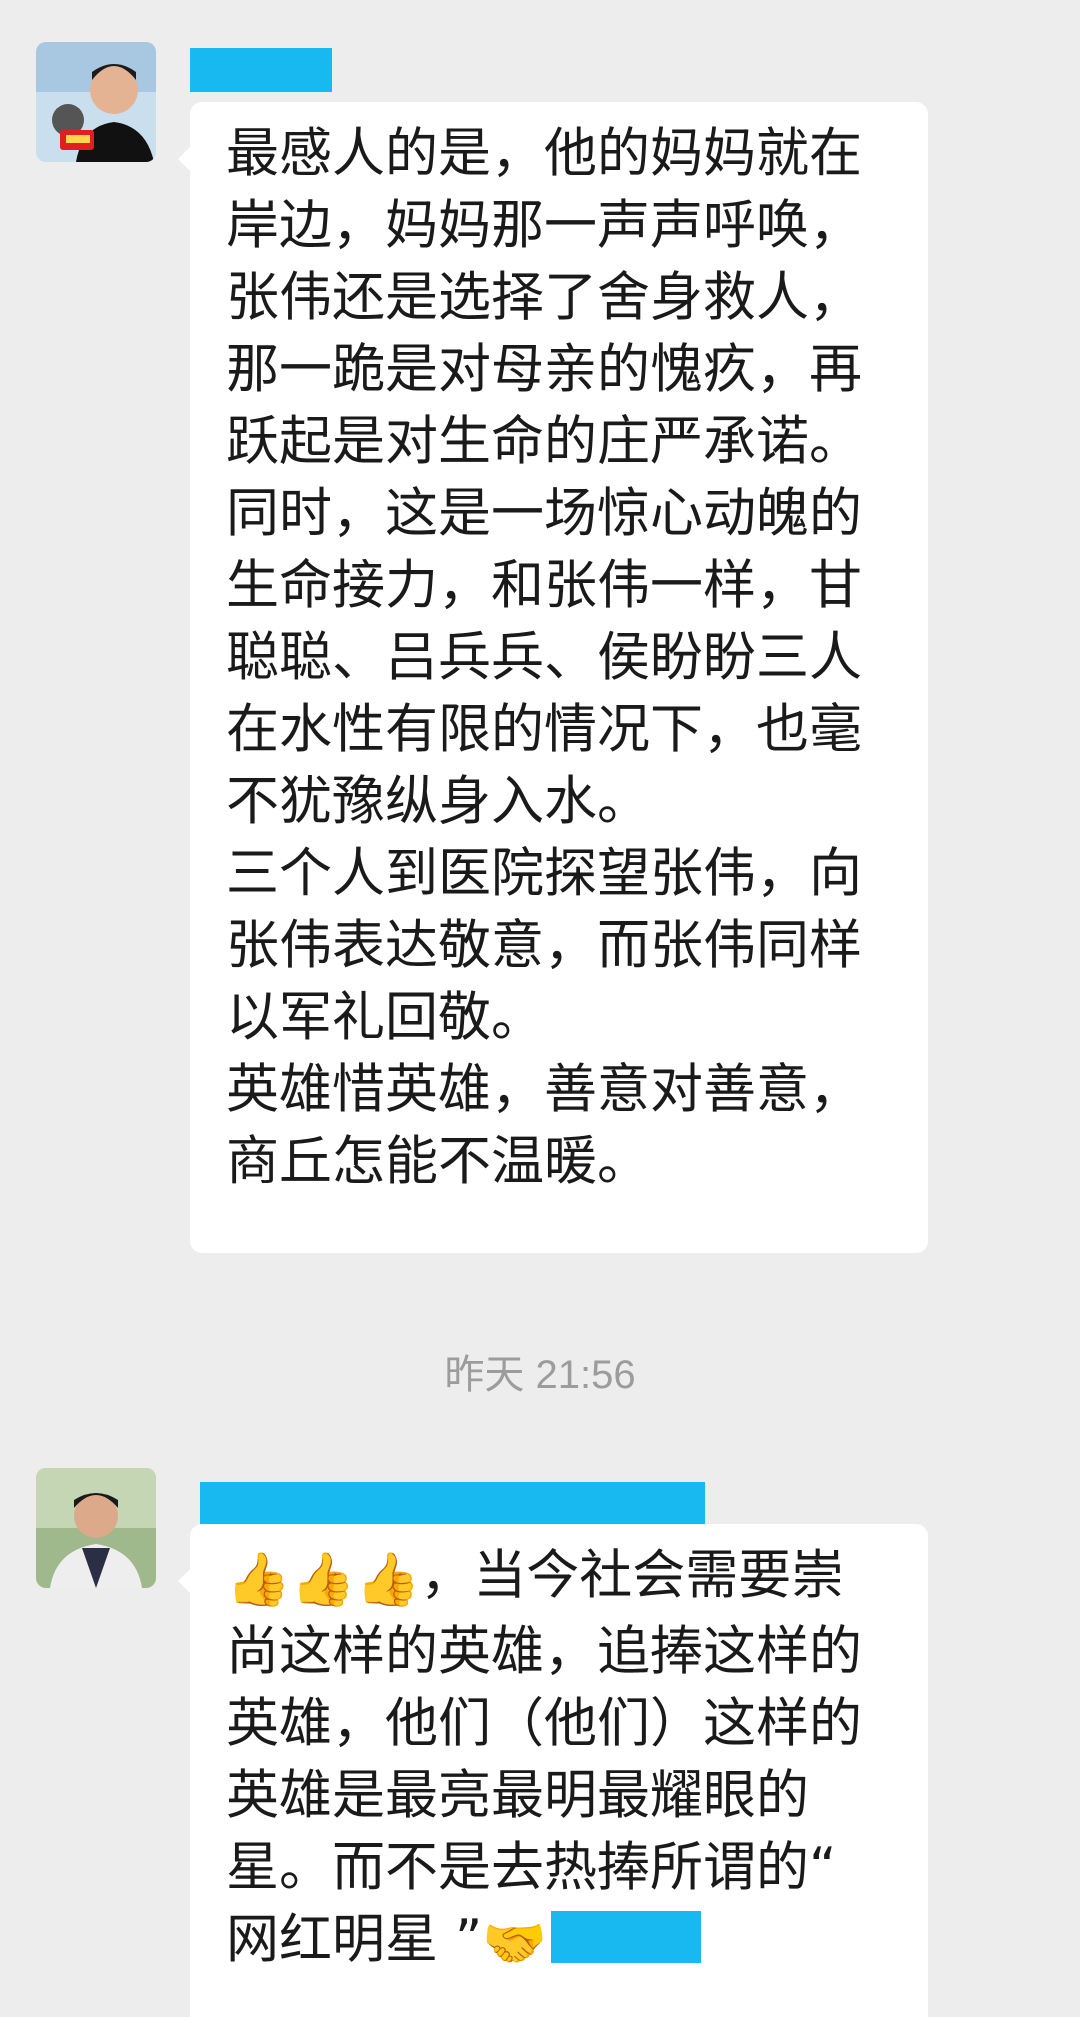  Describe the element at coordinates (515, 1944) in the screenshot. I see `handshake-icon: 🤝` at that location.